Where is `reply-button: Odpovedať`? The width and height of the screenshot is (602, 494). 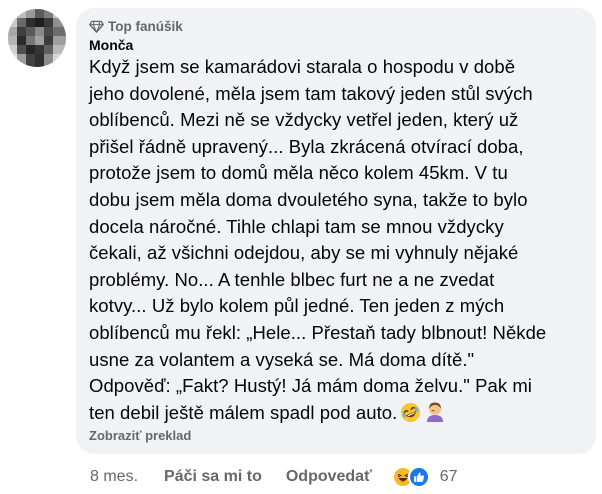 reply-button: Odpovedať is located at coordinates (329, 477).